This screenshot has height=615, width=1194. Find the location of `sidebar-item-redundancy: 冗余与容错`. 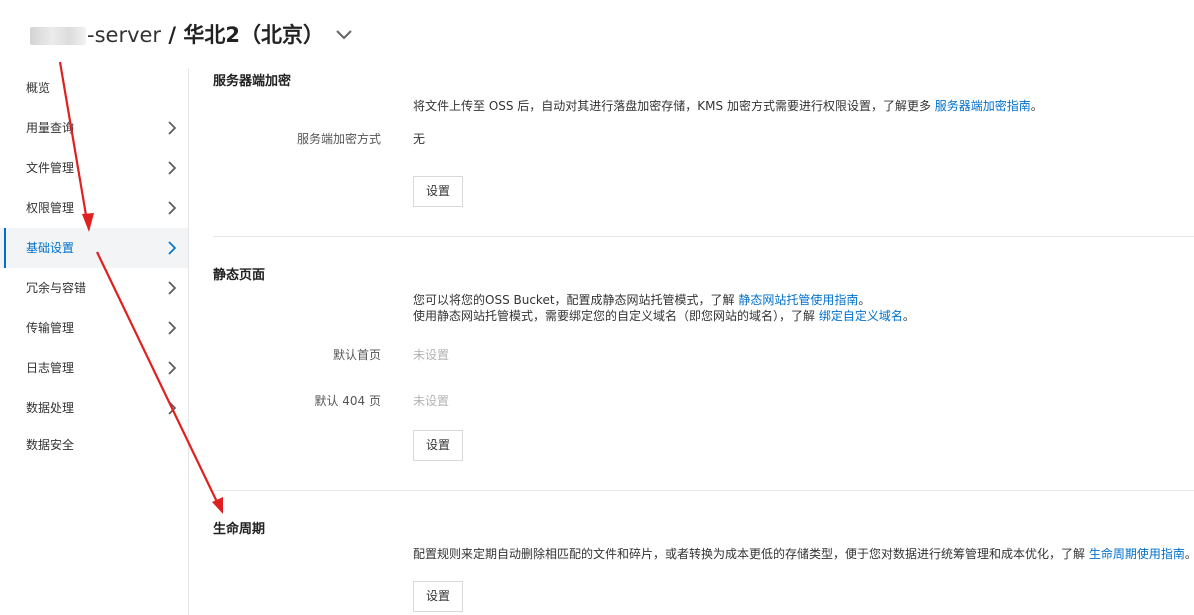

sidebar-item-redundancy: 冗余与容错 is located at coordinates (94, 288).